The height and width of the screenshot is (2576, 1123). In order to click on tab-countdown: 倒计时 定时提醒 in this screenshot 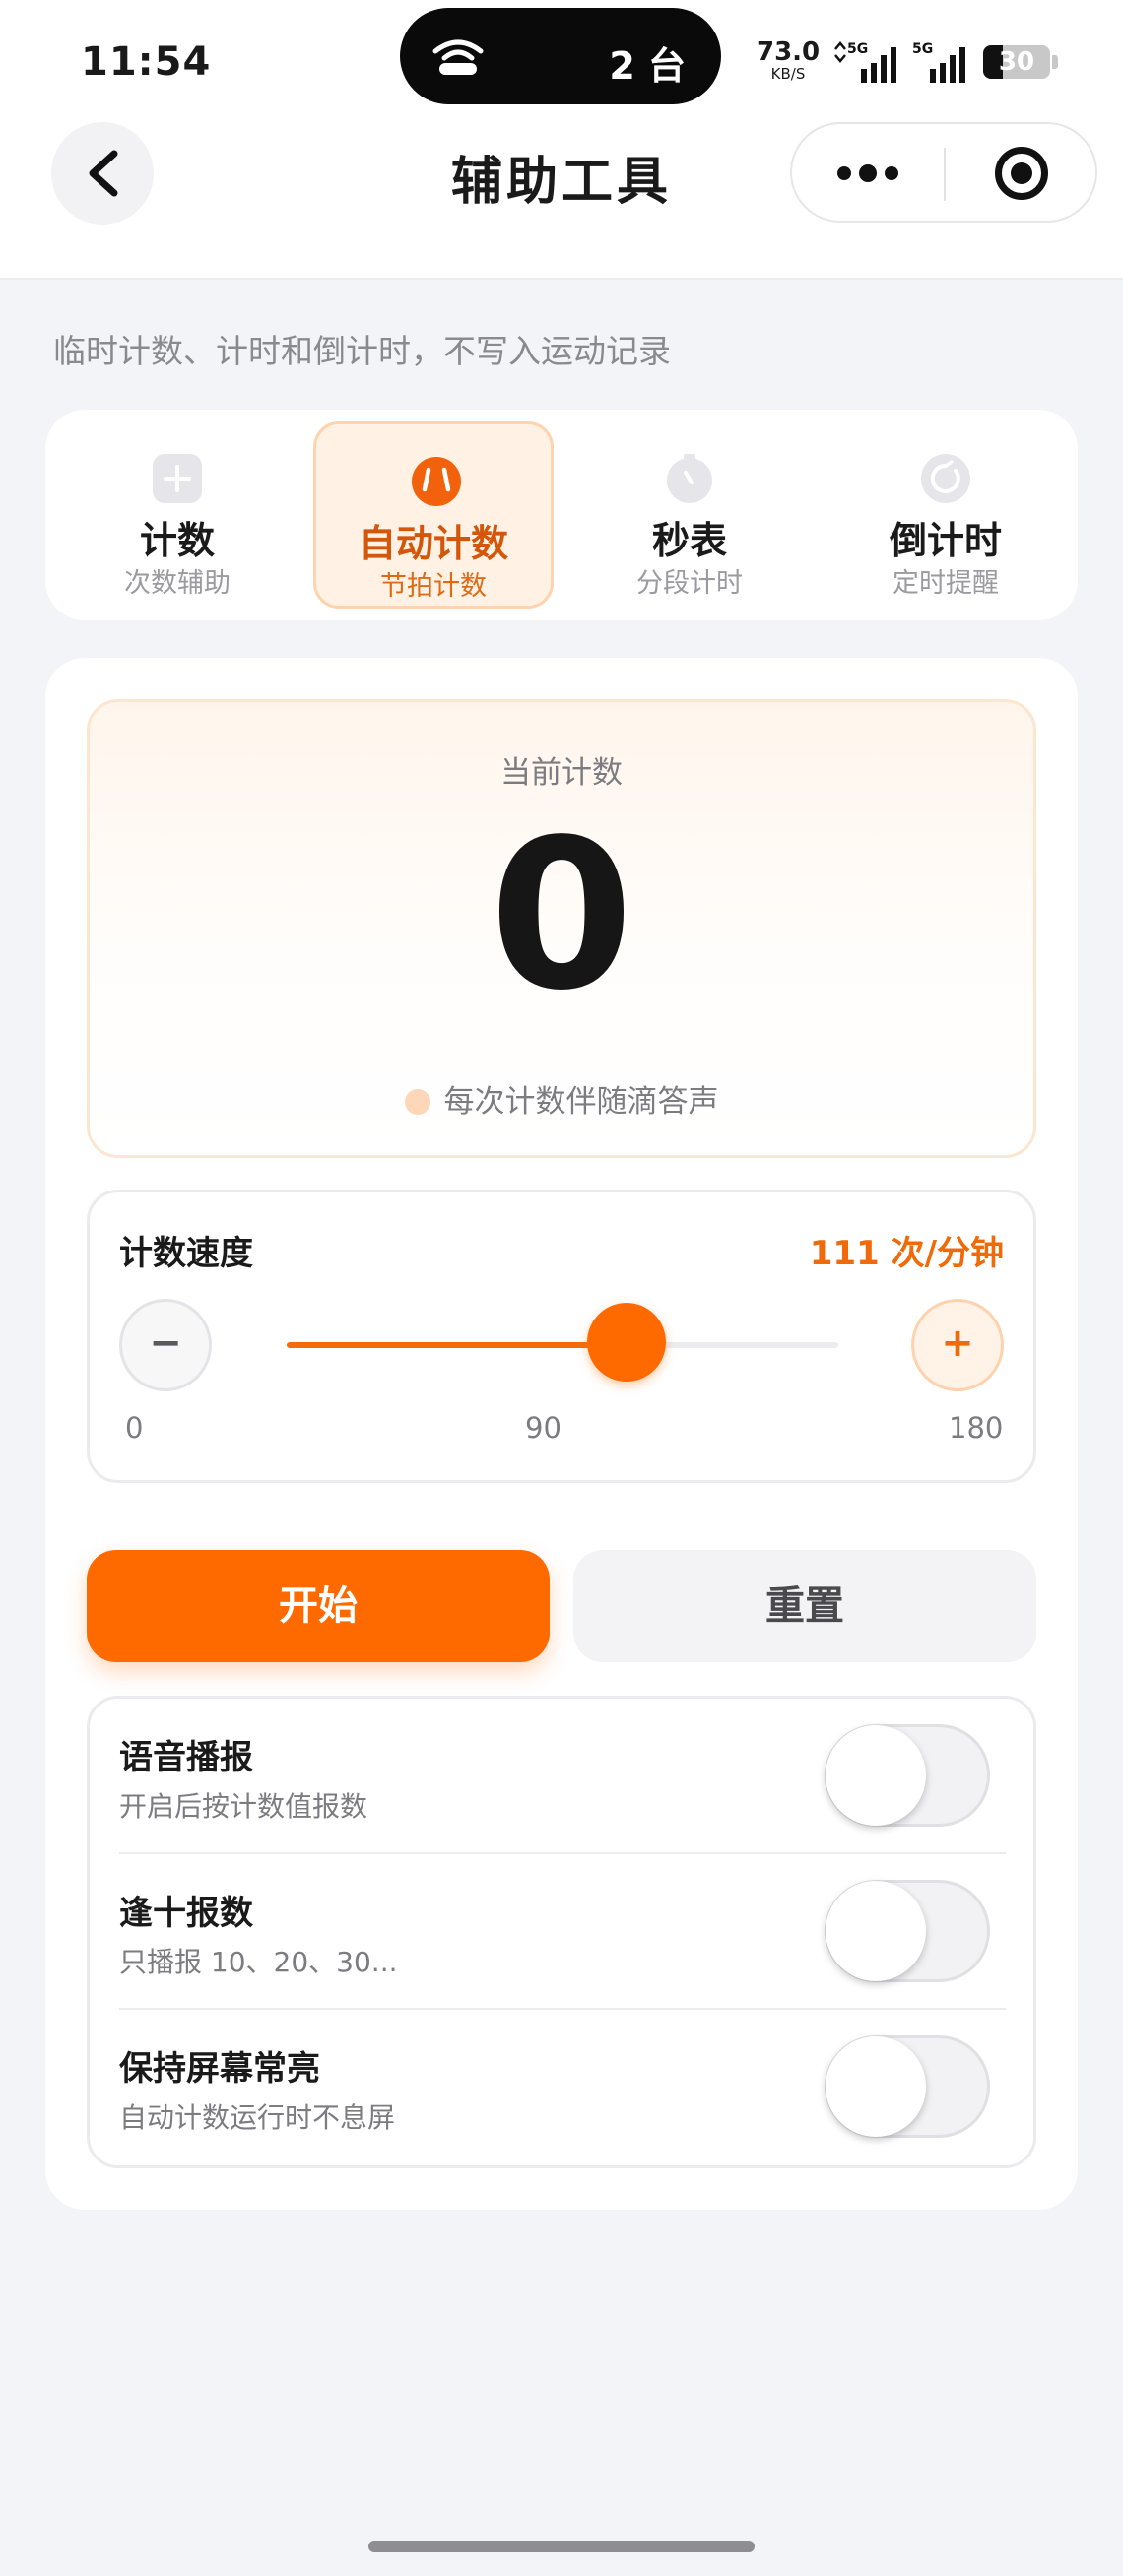, I will do `click(946, 515)`.